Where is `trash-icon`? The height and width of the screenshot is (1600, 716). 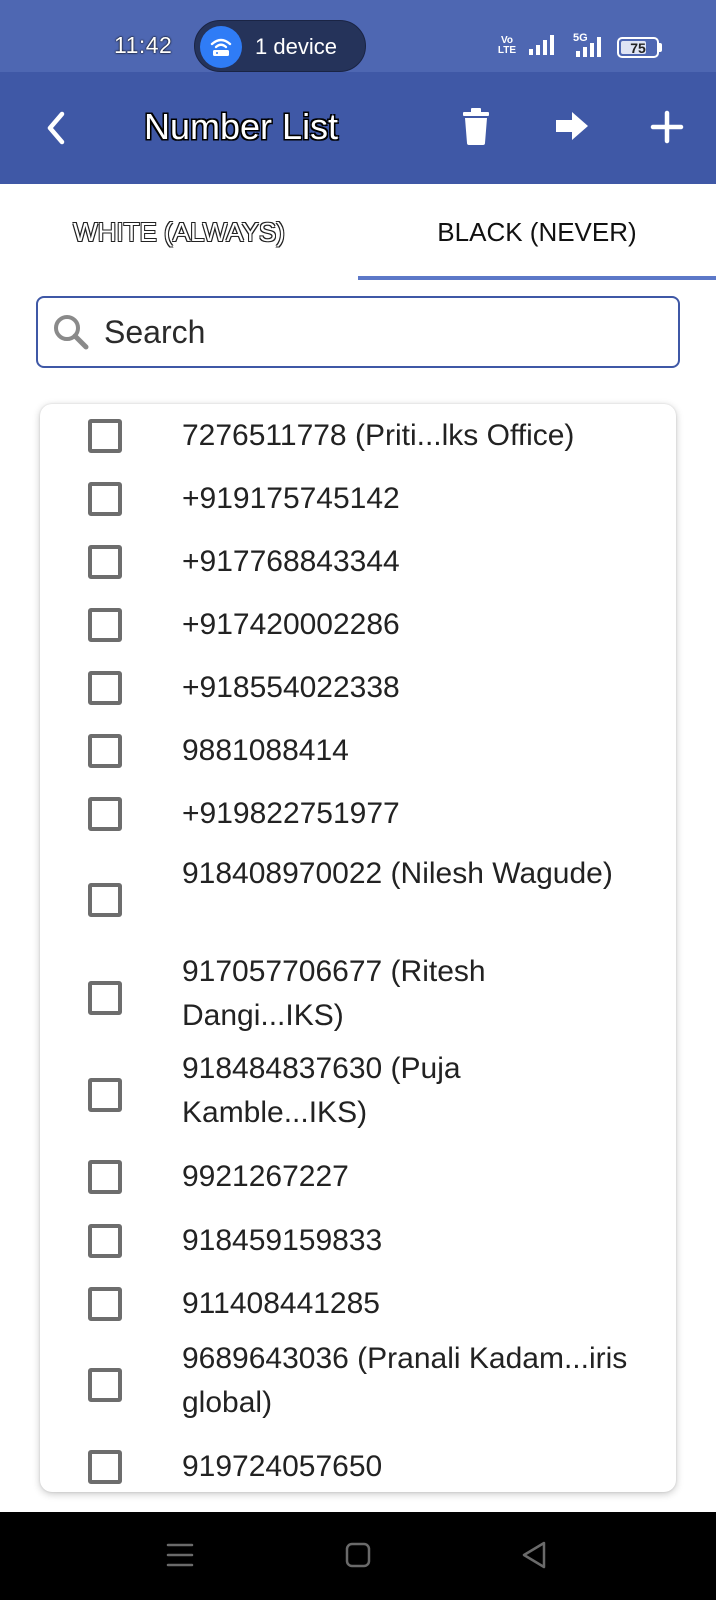 trash-icon is located at coordinates (476, 126).